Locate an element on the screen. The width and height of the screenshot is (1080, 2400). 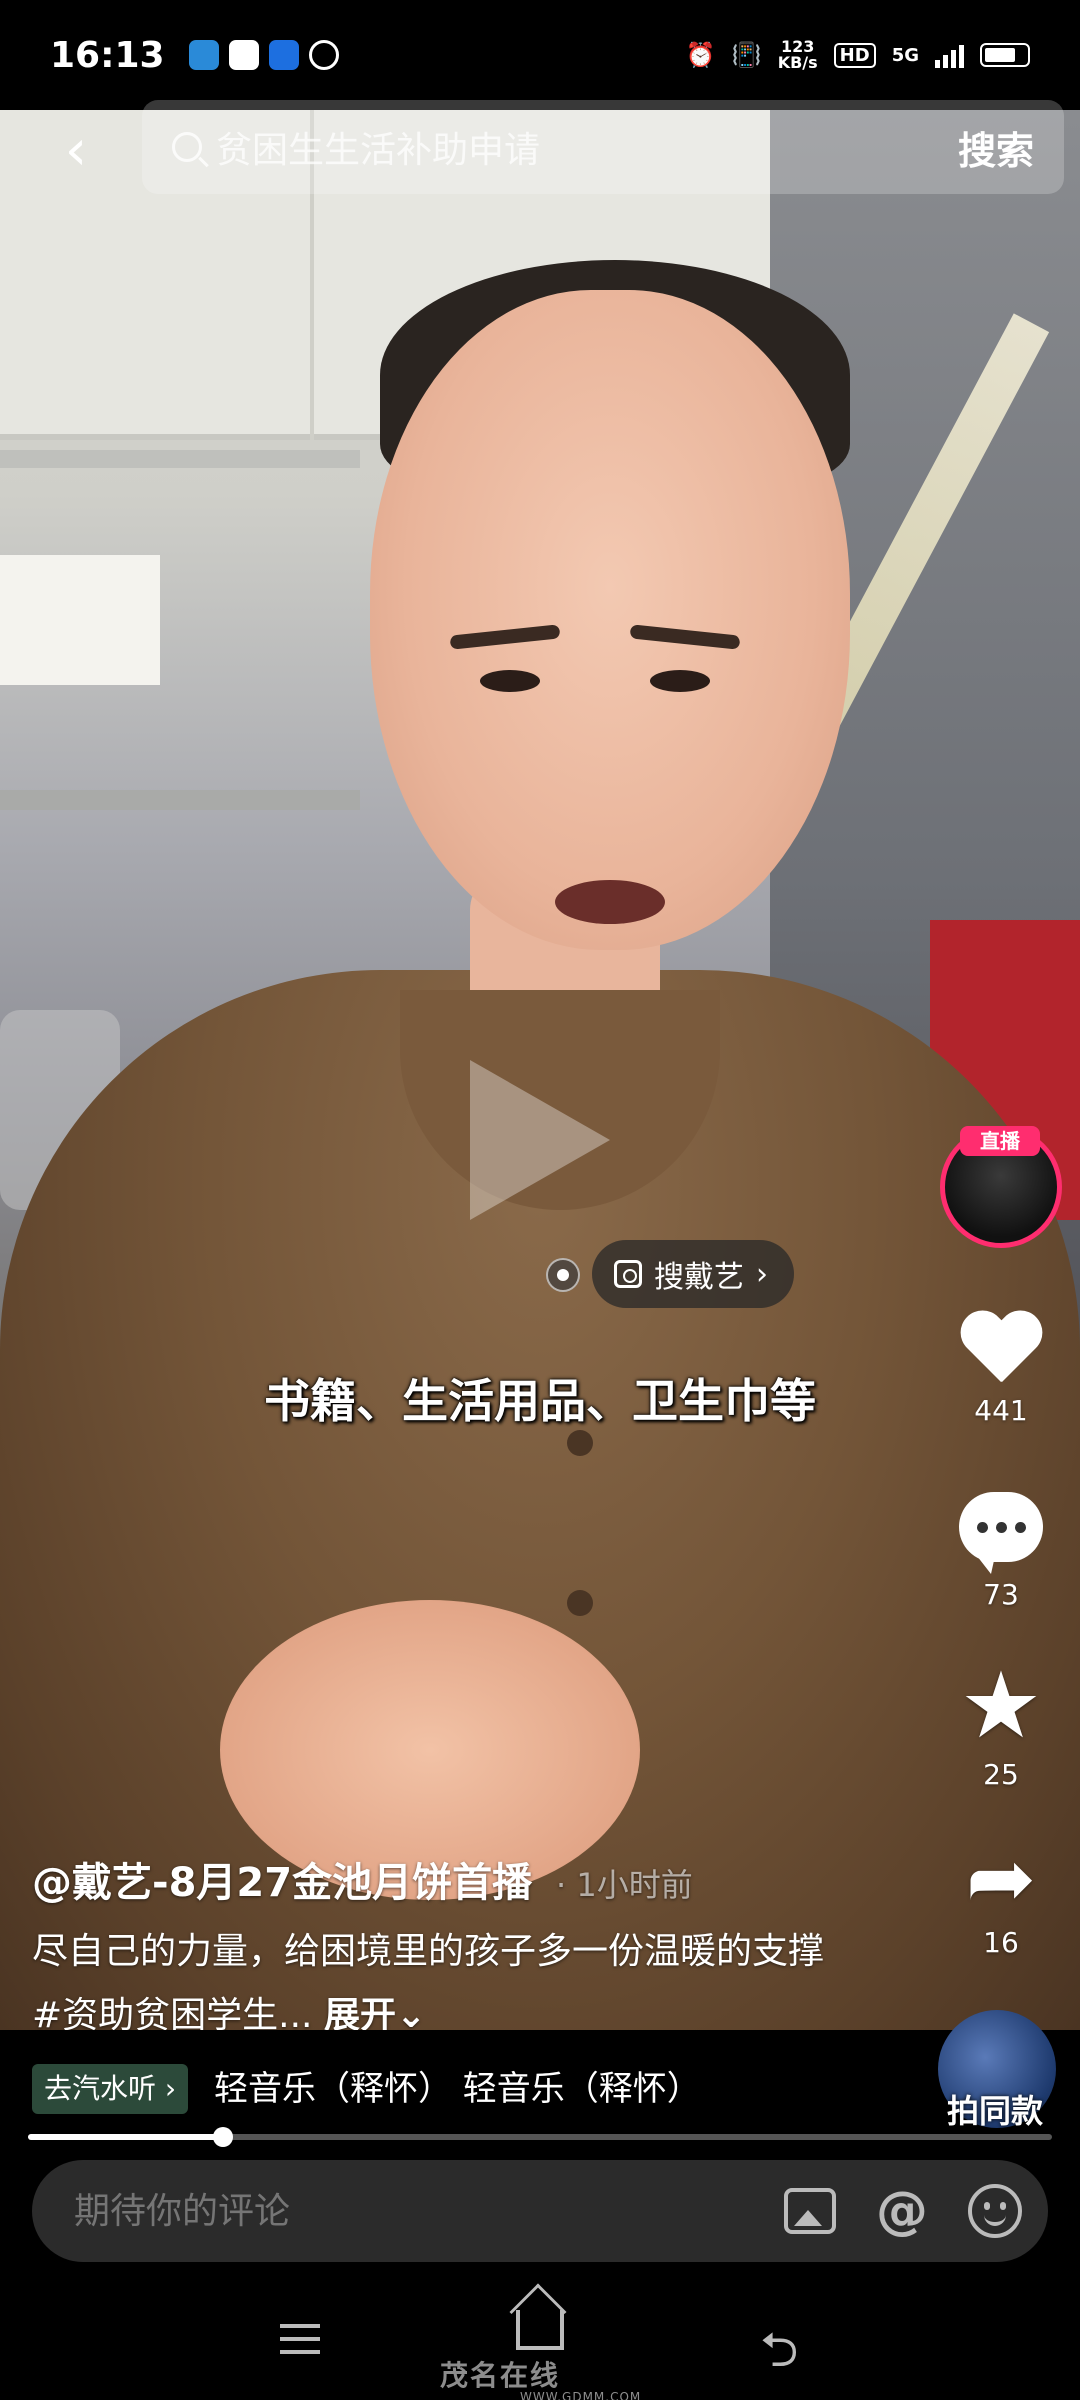
video-subtitle: 书籍、生活用品、卫生巾等 is located at coordinates (540, 1401).